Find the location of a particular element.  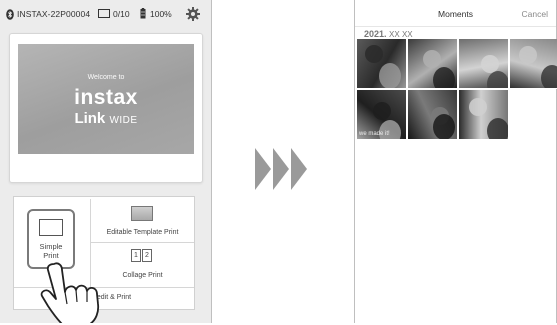

photo-thumbnail: we made it! is located at coordinates (382, 115).